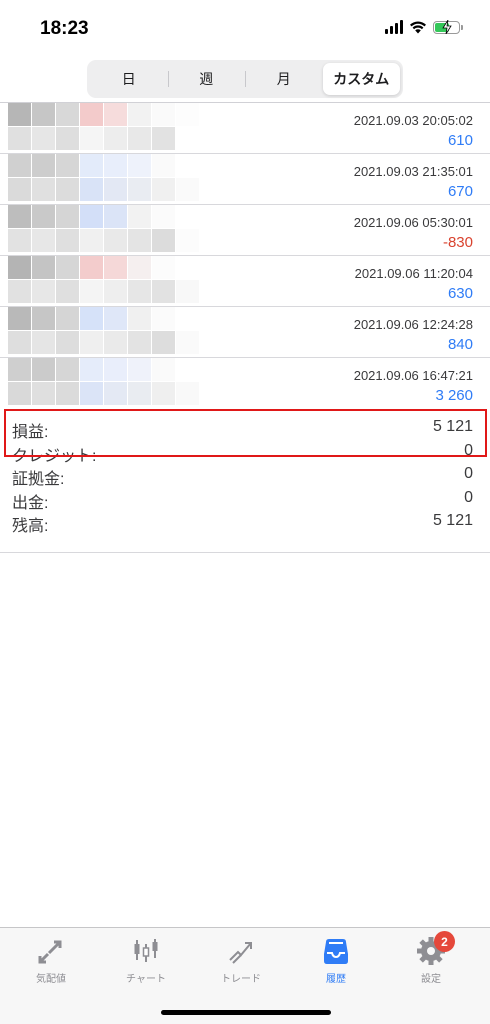  What do you see at coordinates (245, 552) in the screenshot?
I see `divider` at bounding box center [245, 552].